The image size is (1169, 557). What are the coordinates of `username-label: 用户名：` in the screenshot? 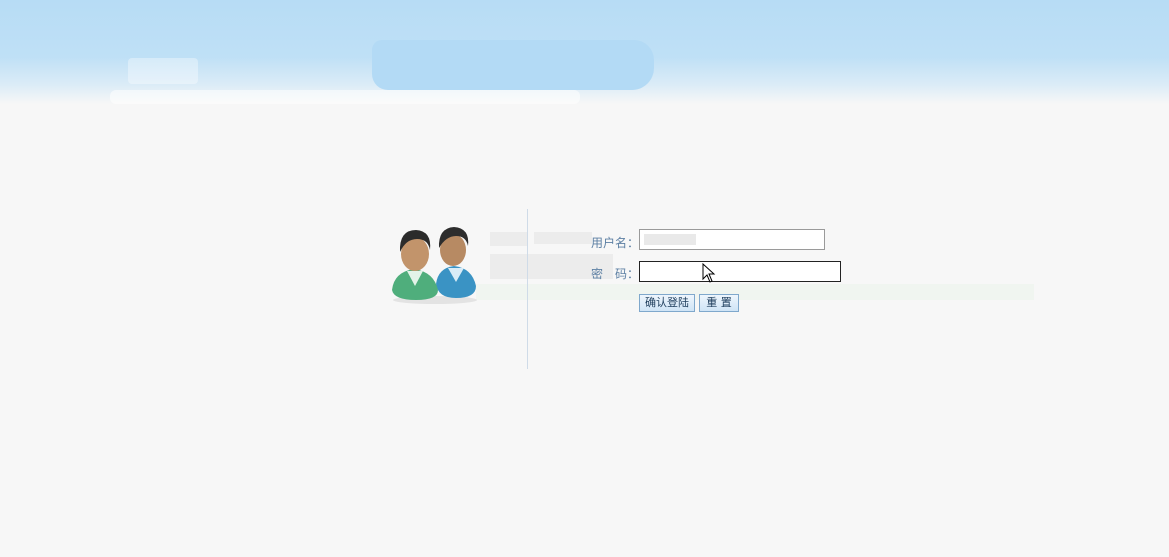 It's located at (615, 243).